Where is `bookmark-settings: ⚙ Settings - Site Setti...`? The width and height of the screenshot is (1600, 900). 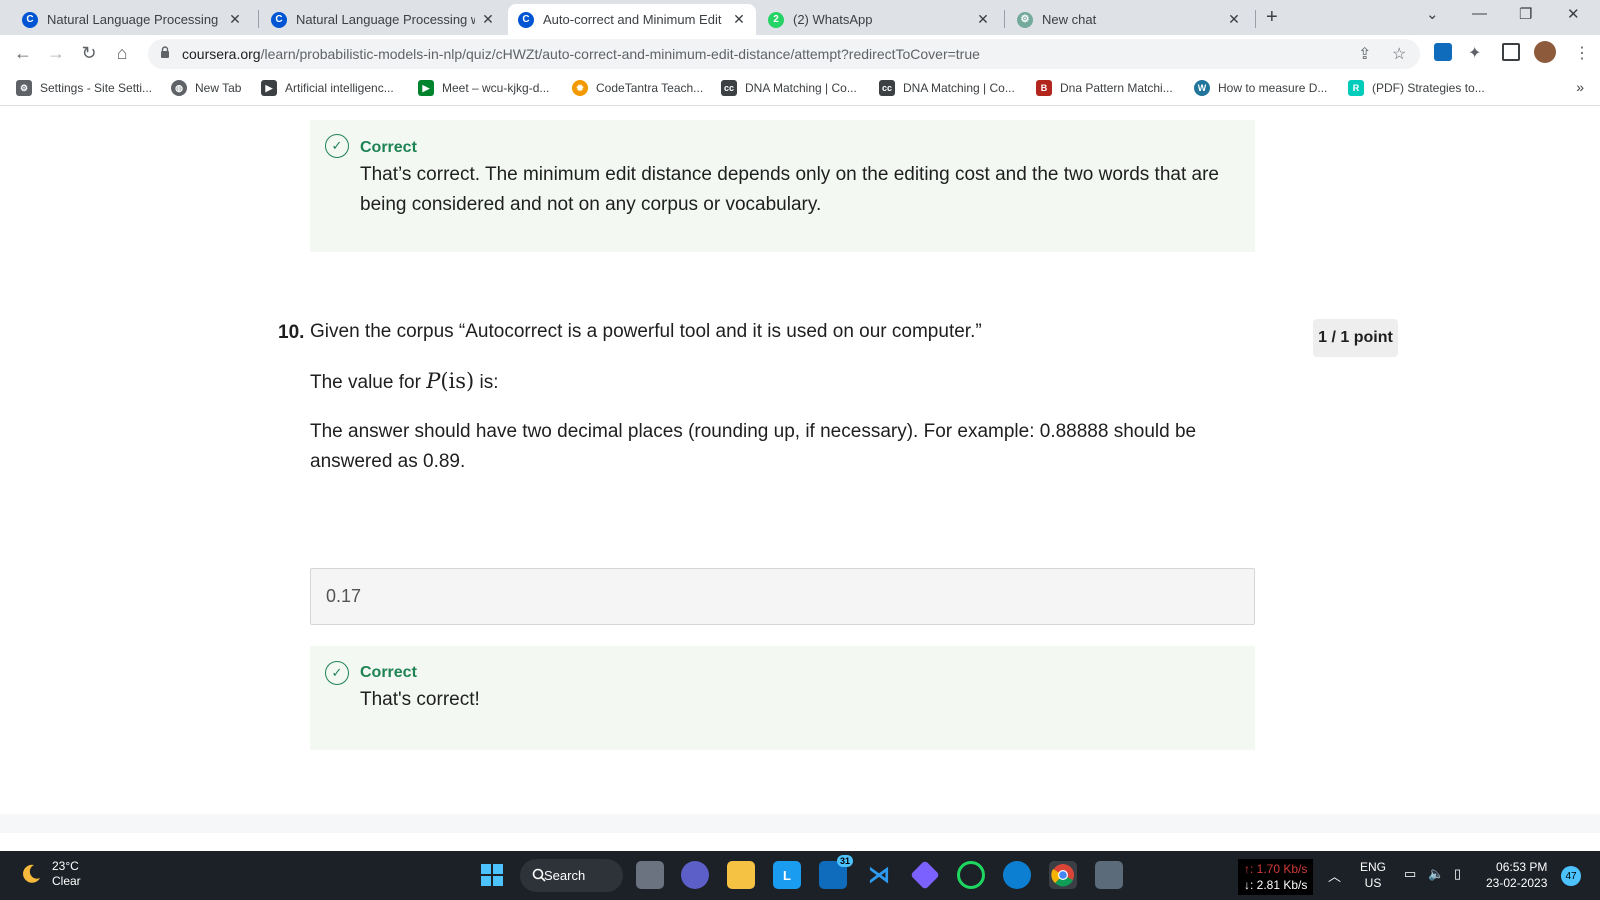
bookmark-settings: ⚙ Settings - Site Setti... is located at coordinates (84, 88).